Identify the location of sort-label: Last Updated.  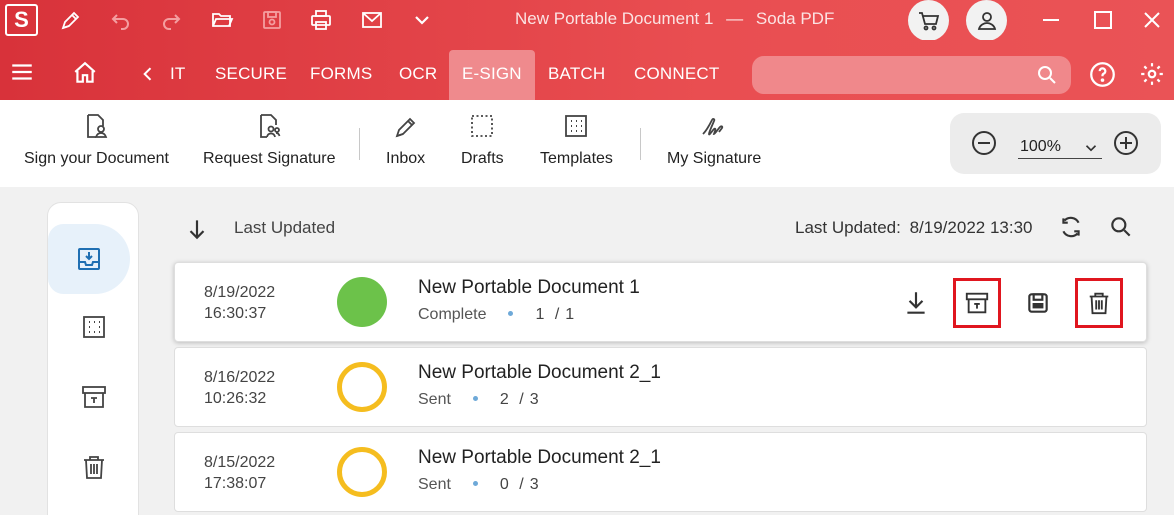
(284, 228).